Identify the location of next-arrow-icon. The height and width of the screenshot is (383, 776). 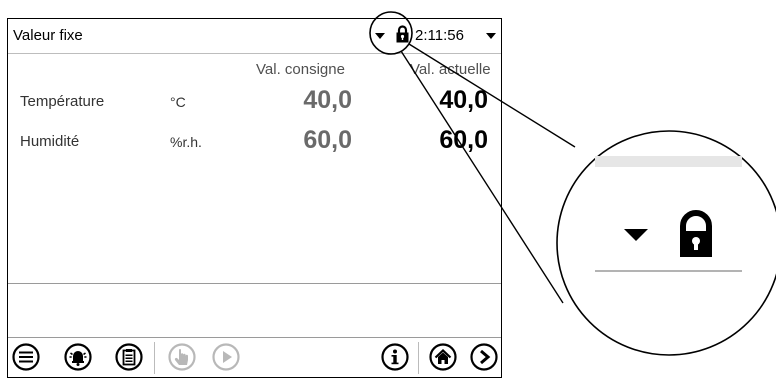
(484, 357).